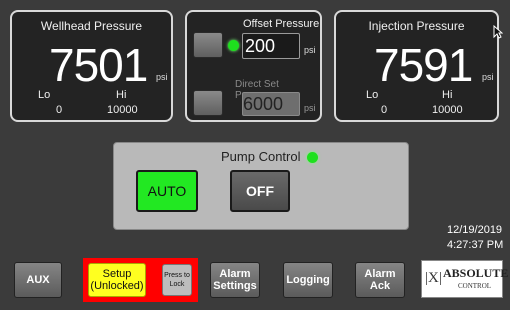 This screenshot has width=510, height=310. Describe the element at coordinates (259, 46) in the screenshot. I see `offset-pressure-value: 200` at that location.